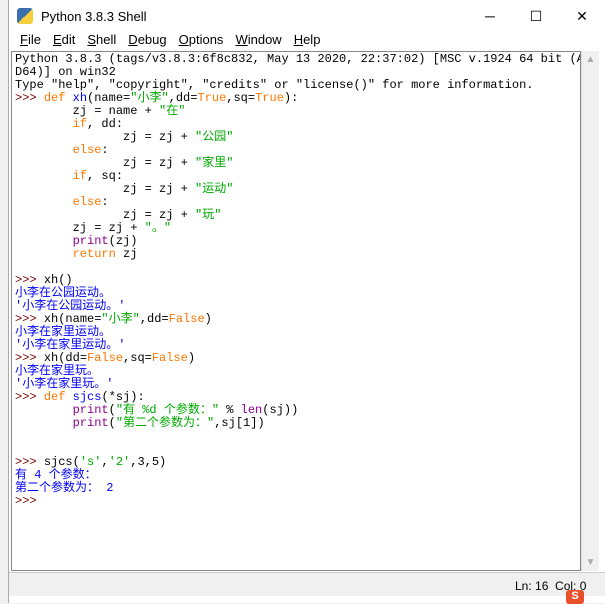  I want to click on code-token: 小李在公园运动。, so click(63, 293).